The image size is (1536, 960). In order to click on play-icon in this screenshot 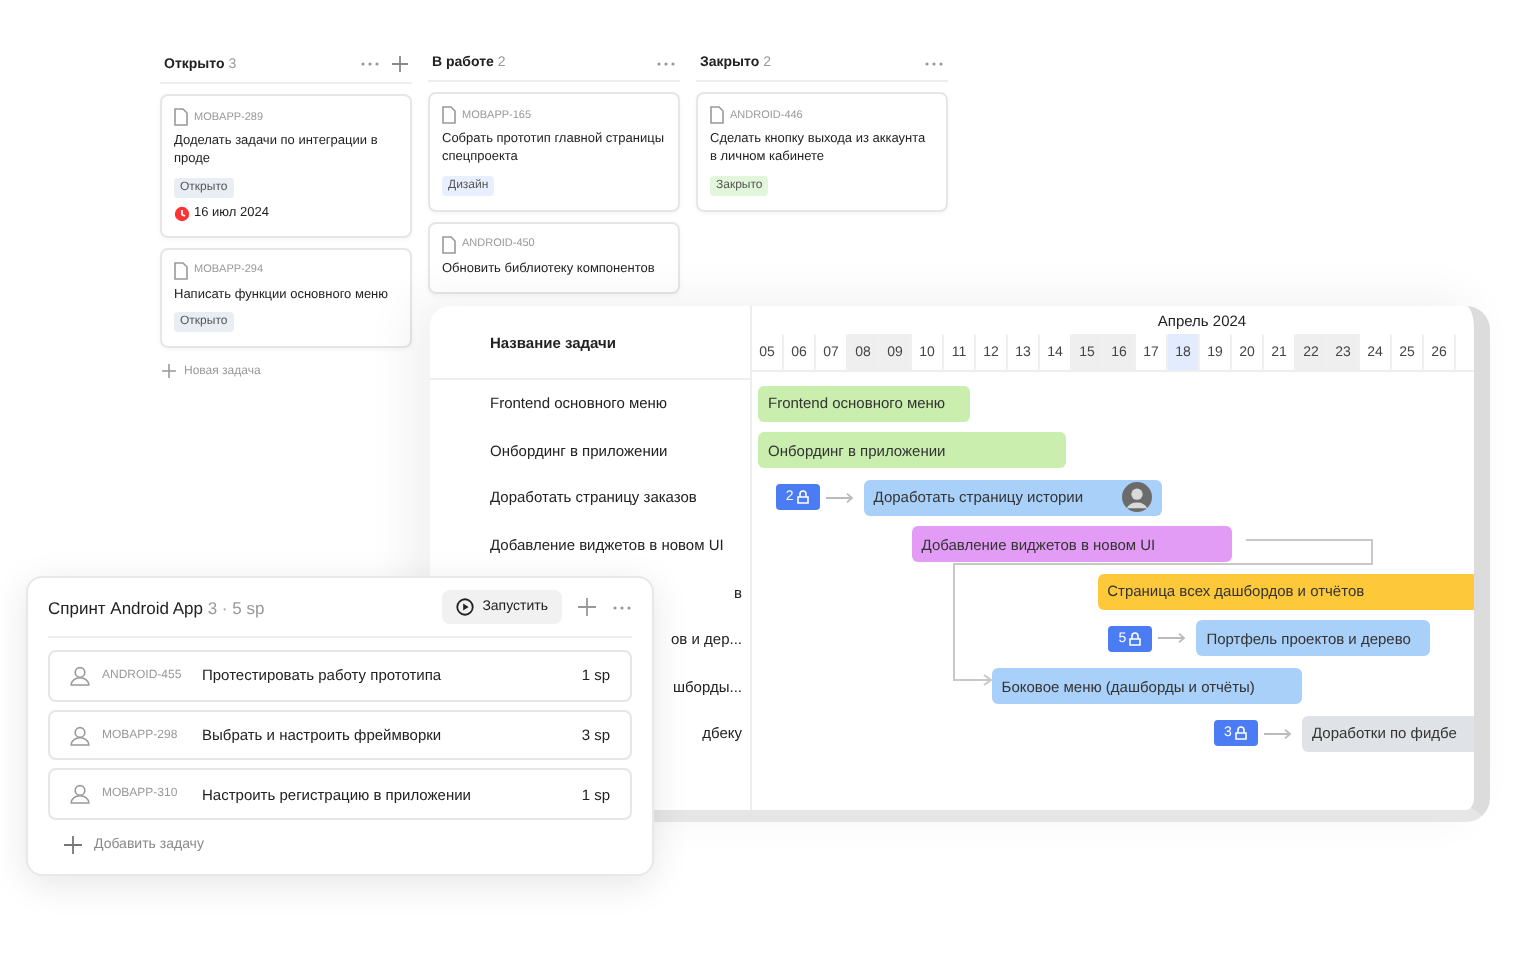, I will do `click(465, 607)`.